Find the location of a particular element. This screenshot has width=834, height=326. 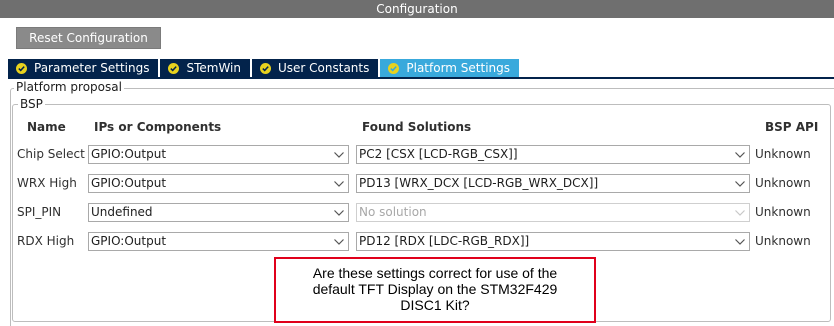

tab-parameter-settings: Parameter Settings is located at coordinates (83, 68).